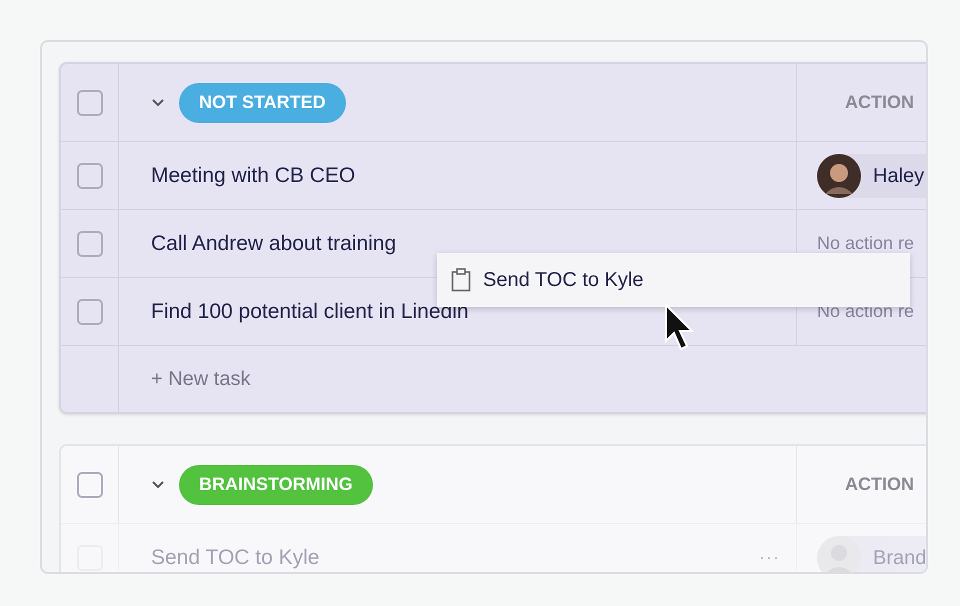  I want to click on assignee-chip: Haley, so click(871, 176).